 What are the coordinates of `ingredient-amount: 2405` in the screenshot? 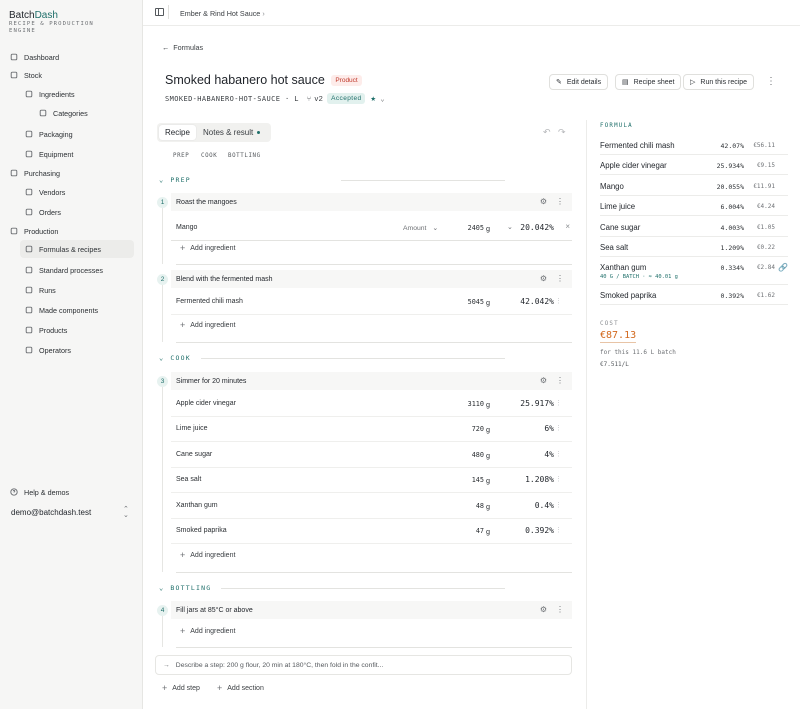 It's located at (457, 228).